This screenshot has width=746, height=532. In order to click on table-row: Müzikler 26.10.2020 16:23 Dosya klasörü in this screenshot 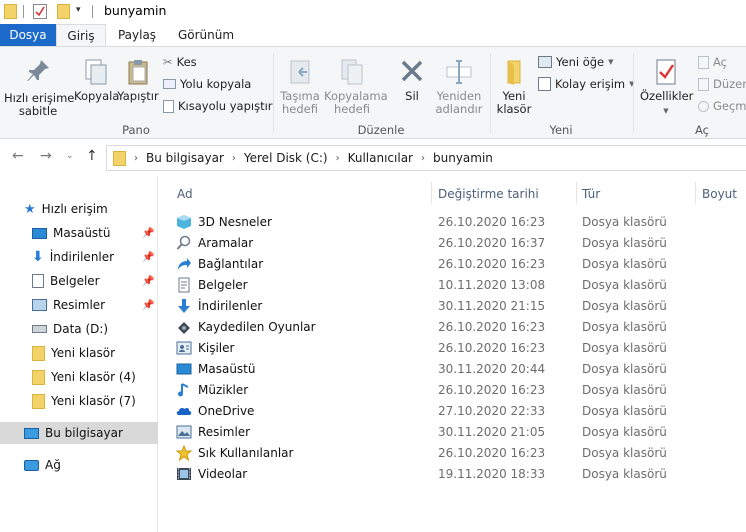, I will do `click(452, 390)`.